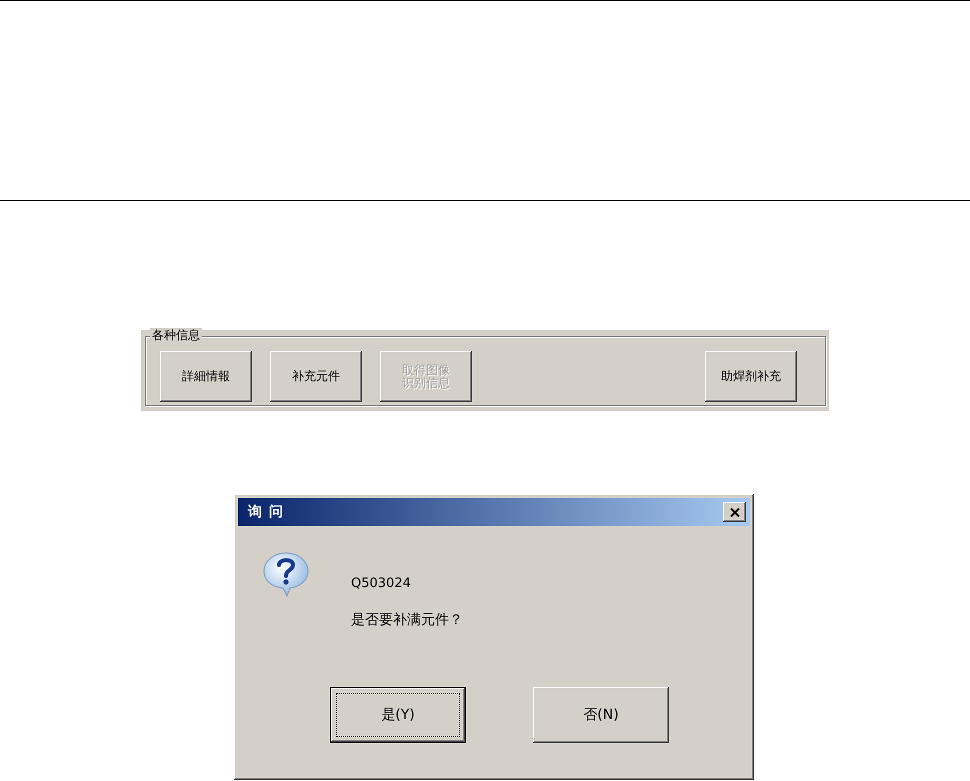 The width and height of the screenshot is (970, 781). I want to click on close-button, so click(734, 512).